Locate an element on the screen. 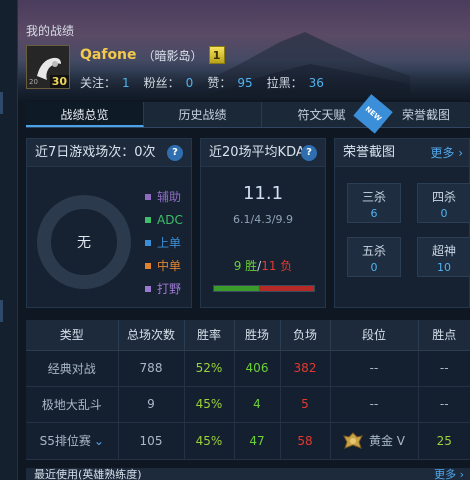  wins-count: 9 胜 is located at coordinates (245, 266).